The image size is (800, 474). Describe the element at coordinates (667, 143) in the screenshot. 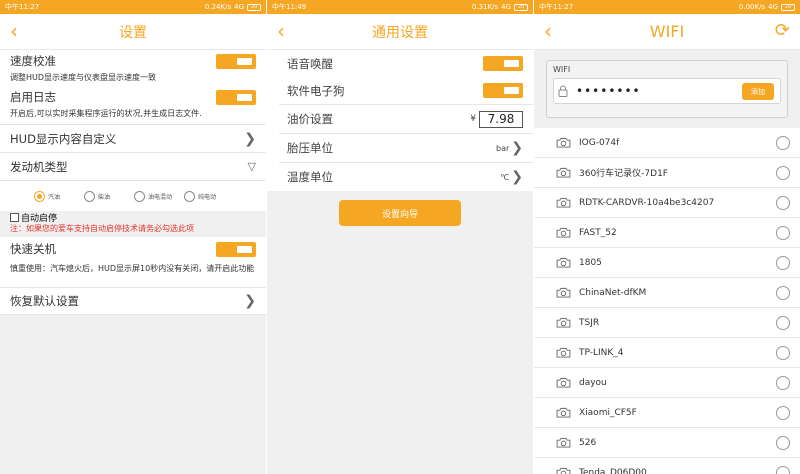

I see `wifi-network-item: IOG-074f` at that location.